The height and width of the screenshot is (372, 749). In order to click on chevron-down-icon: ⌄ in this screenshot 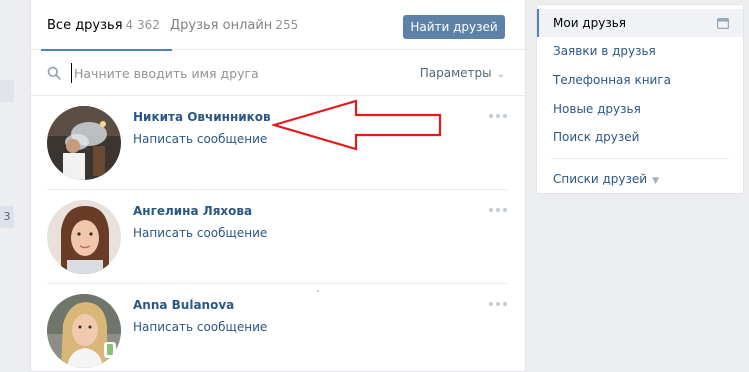, I will do `click(500, 74)`.